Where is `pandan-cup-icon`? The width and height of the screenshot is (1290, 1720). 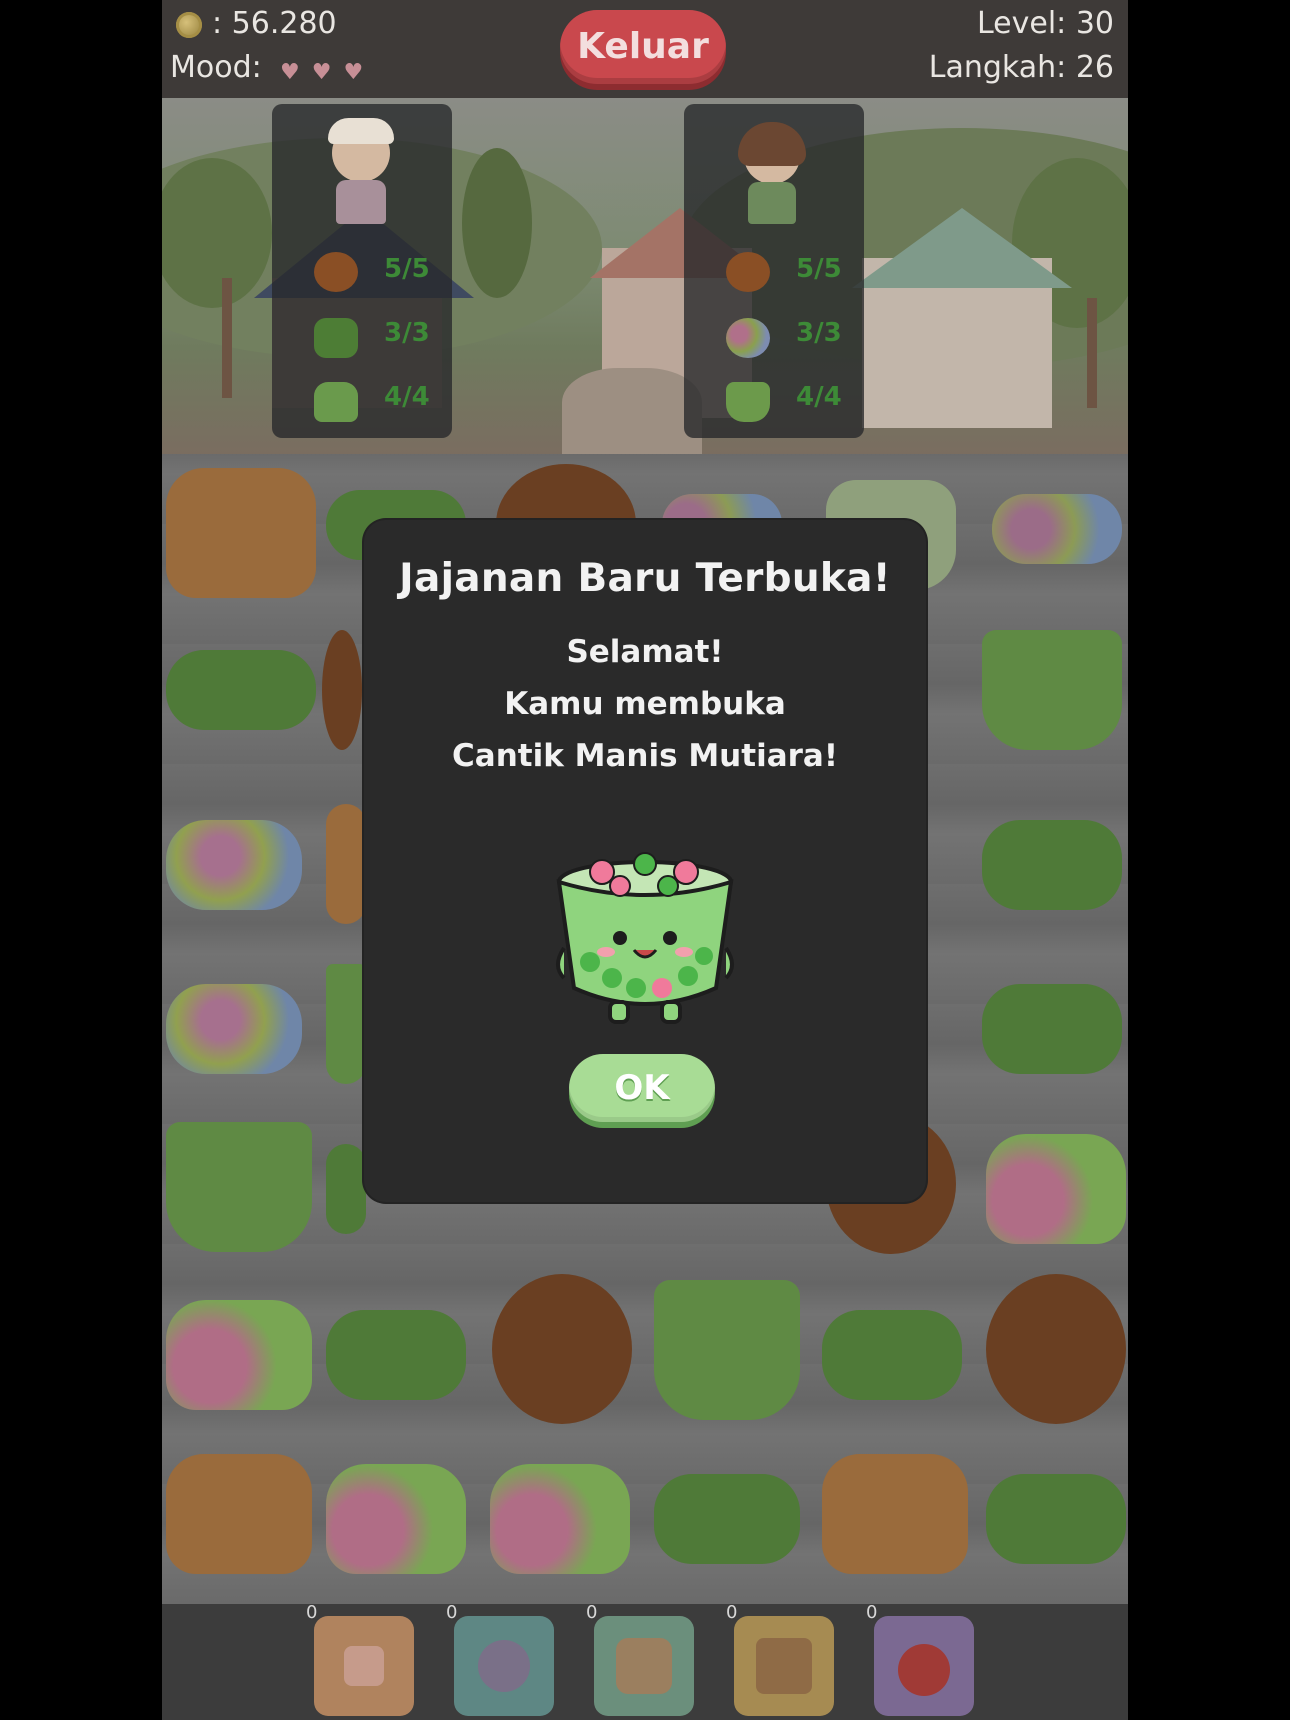
pandan-cup-icon is located at coordinates (748, 402).